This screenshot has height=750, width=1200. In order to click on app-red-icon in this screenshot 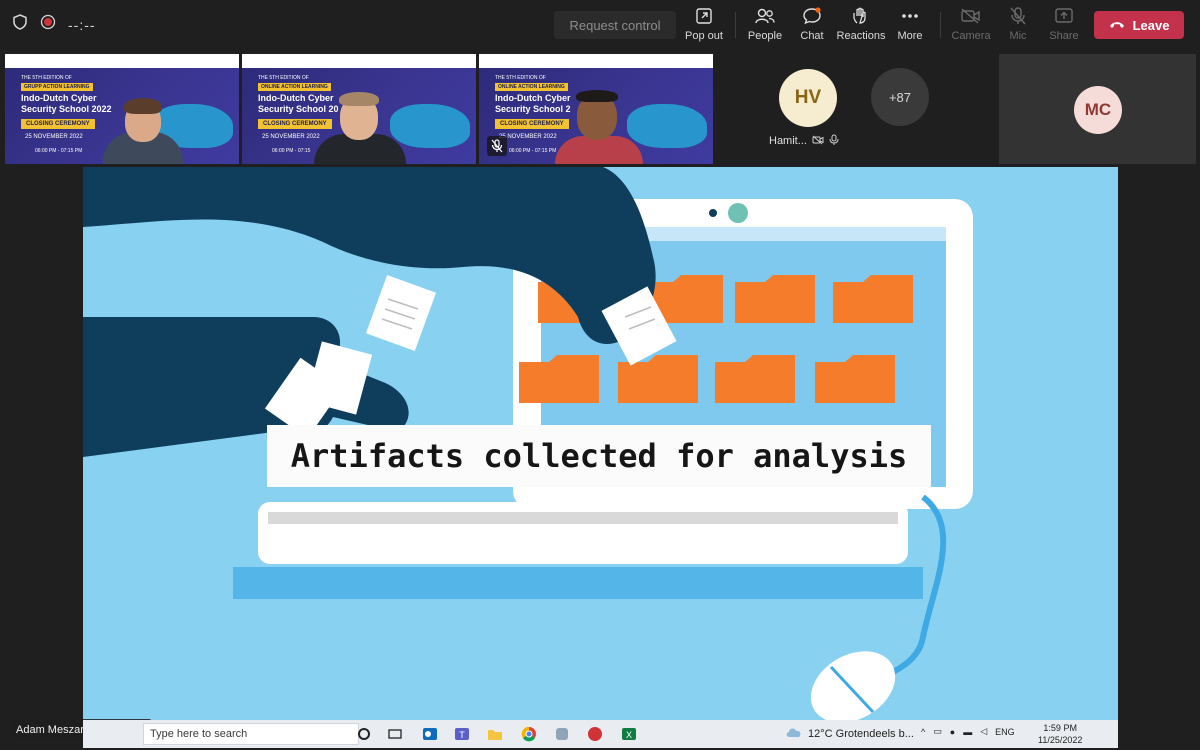, I will do `click(595, 734)`.